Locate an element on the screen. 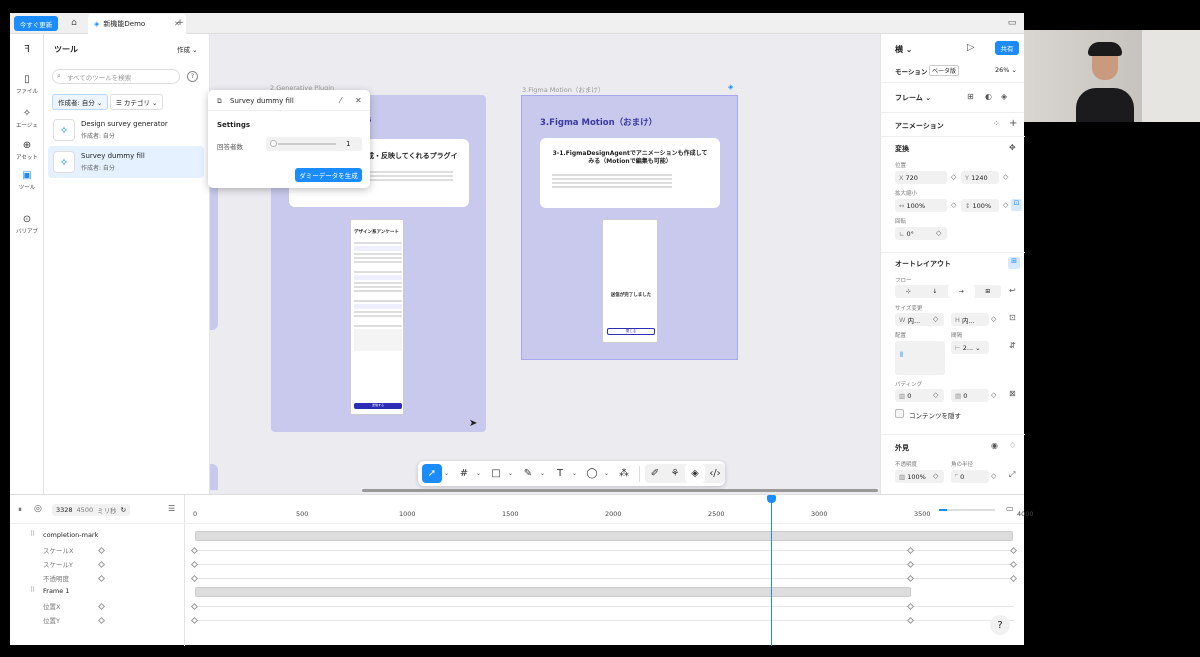 This screenshot has height=657, width=1200. respondents-slider: 1 is located at coordinates (314, 144).